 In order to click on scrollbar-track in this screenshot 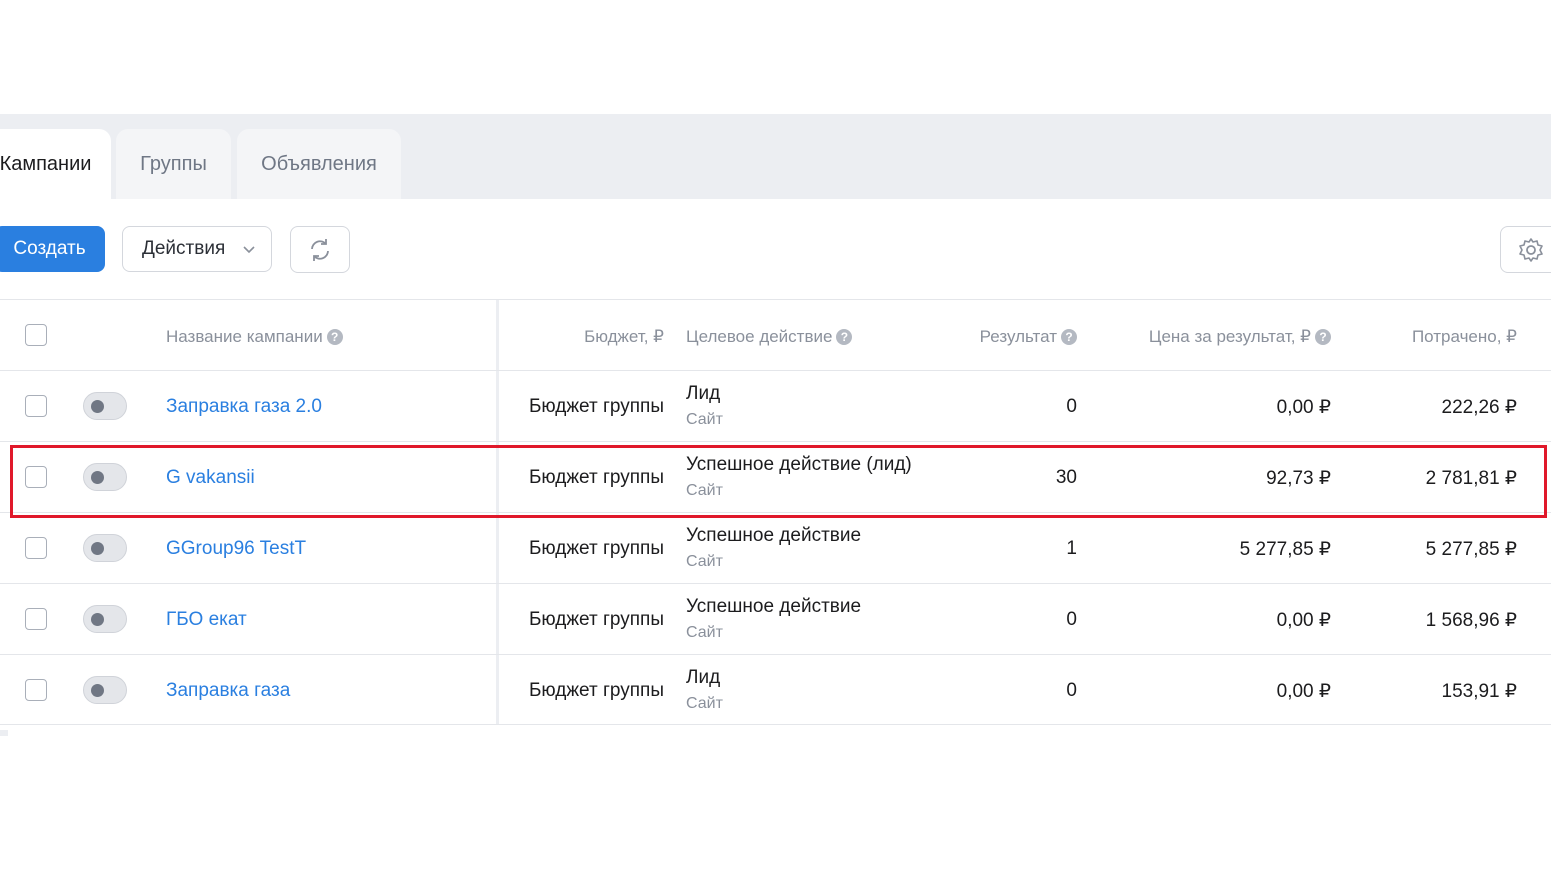, I will do `click(4, 733)`.